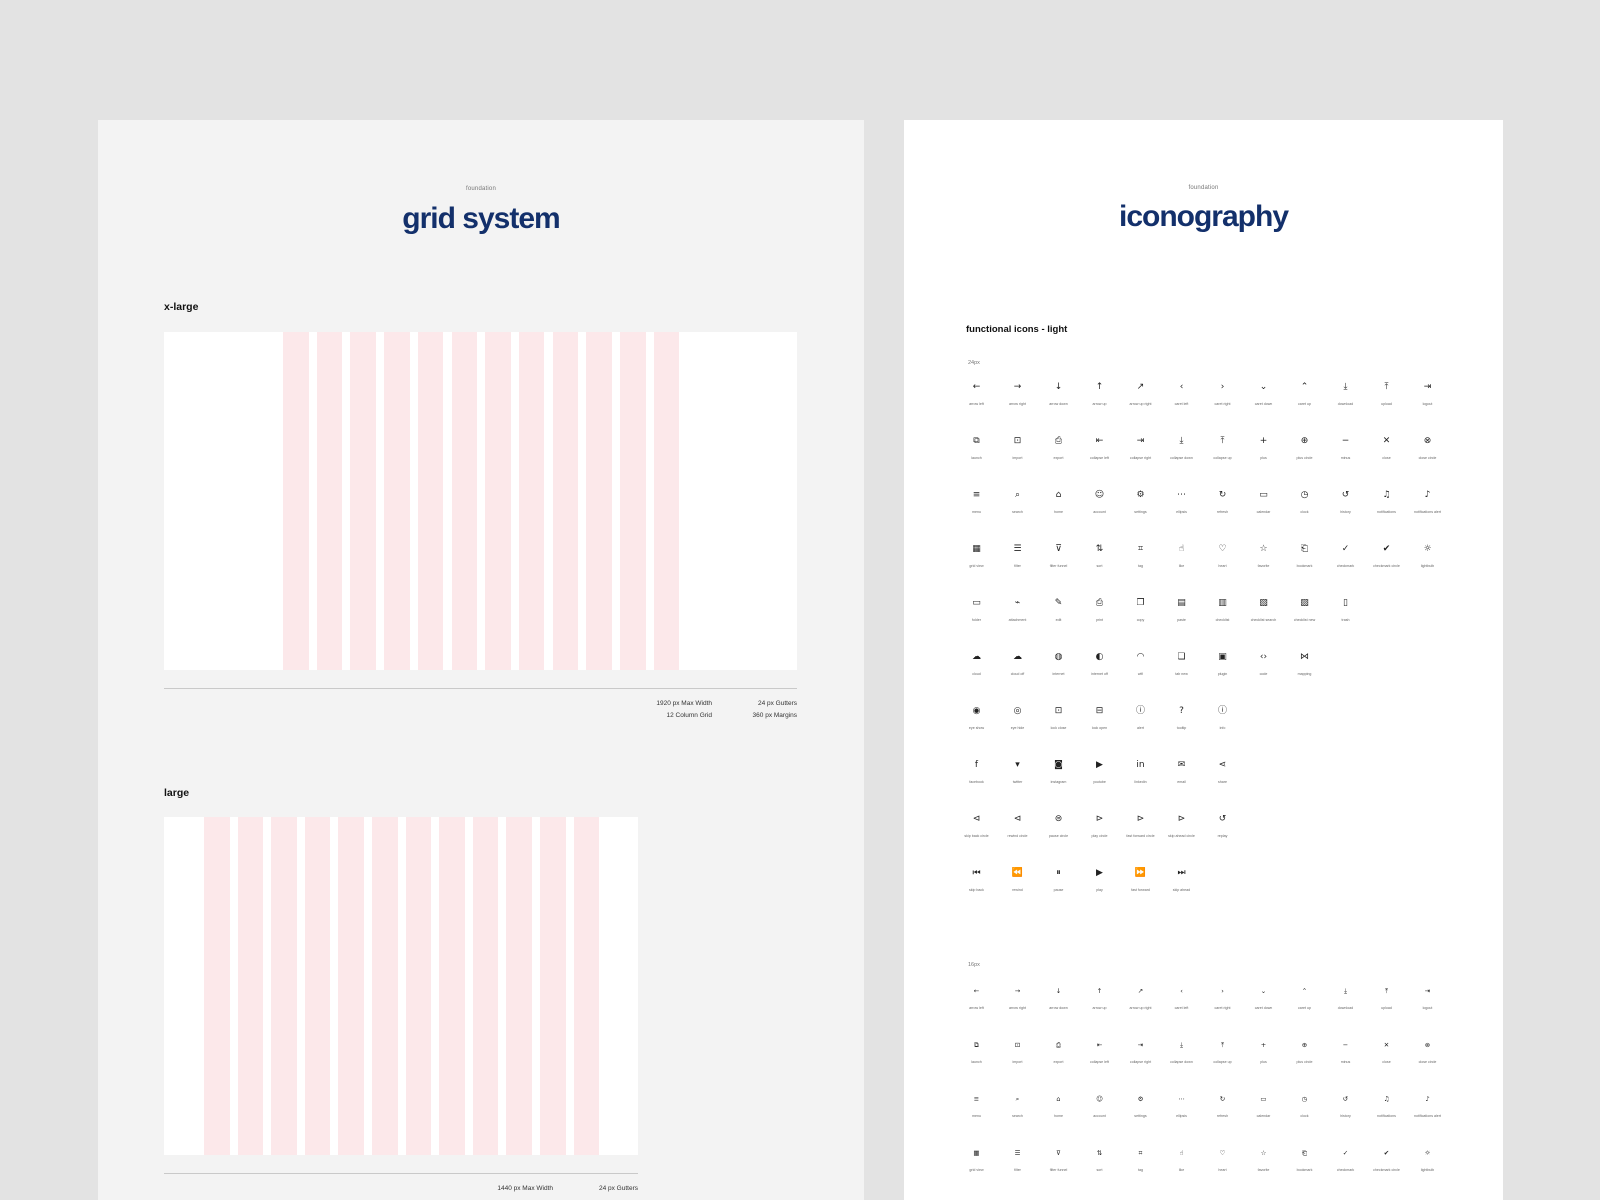  What do you see at coordinates (1427, 404) in the screenshot?
I see `icon-label: logout` at bounding box center [1427, 404].